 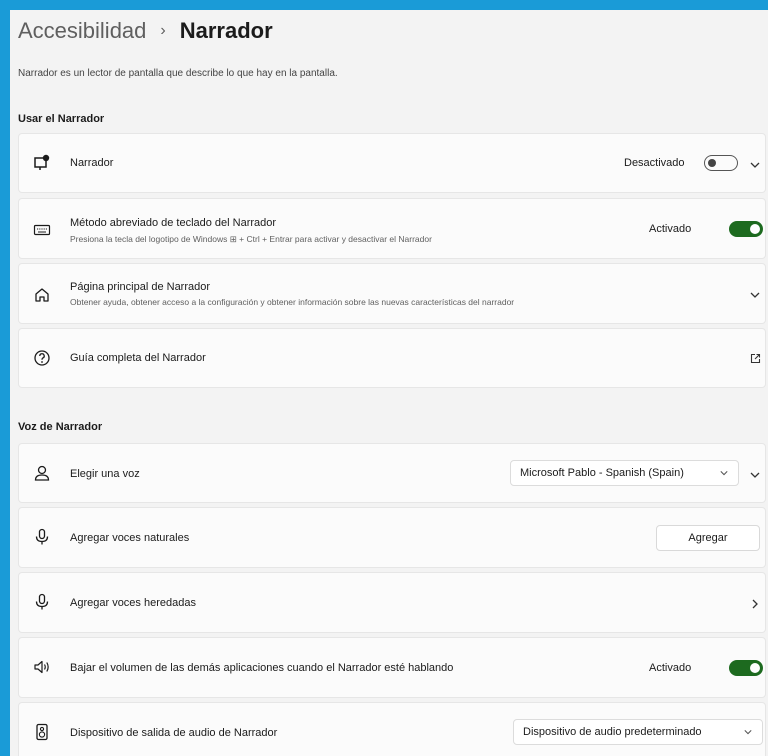 What do you see at coordinates (105, 474) in the screenshot?
I see `choose-voice-label: Elegir una voz` at bounding box center [105, 474].